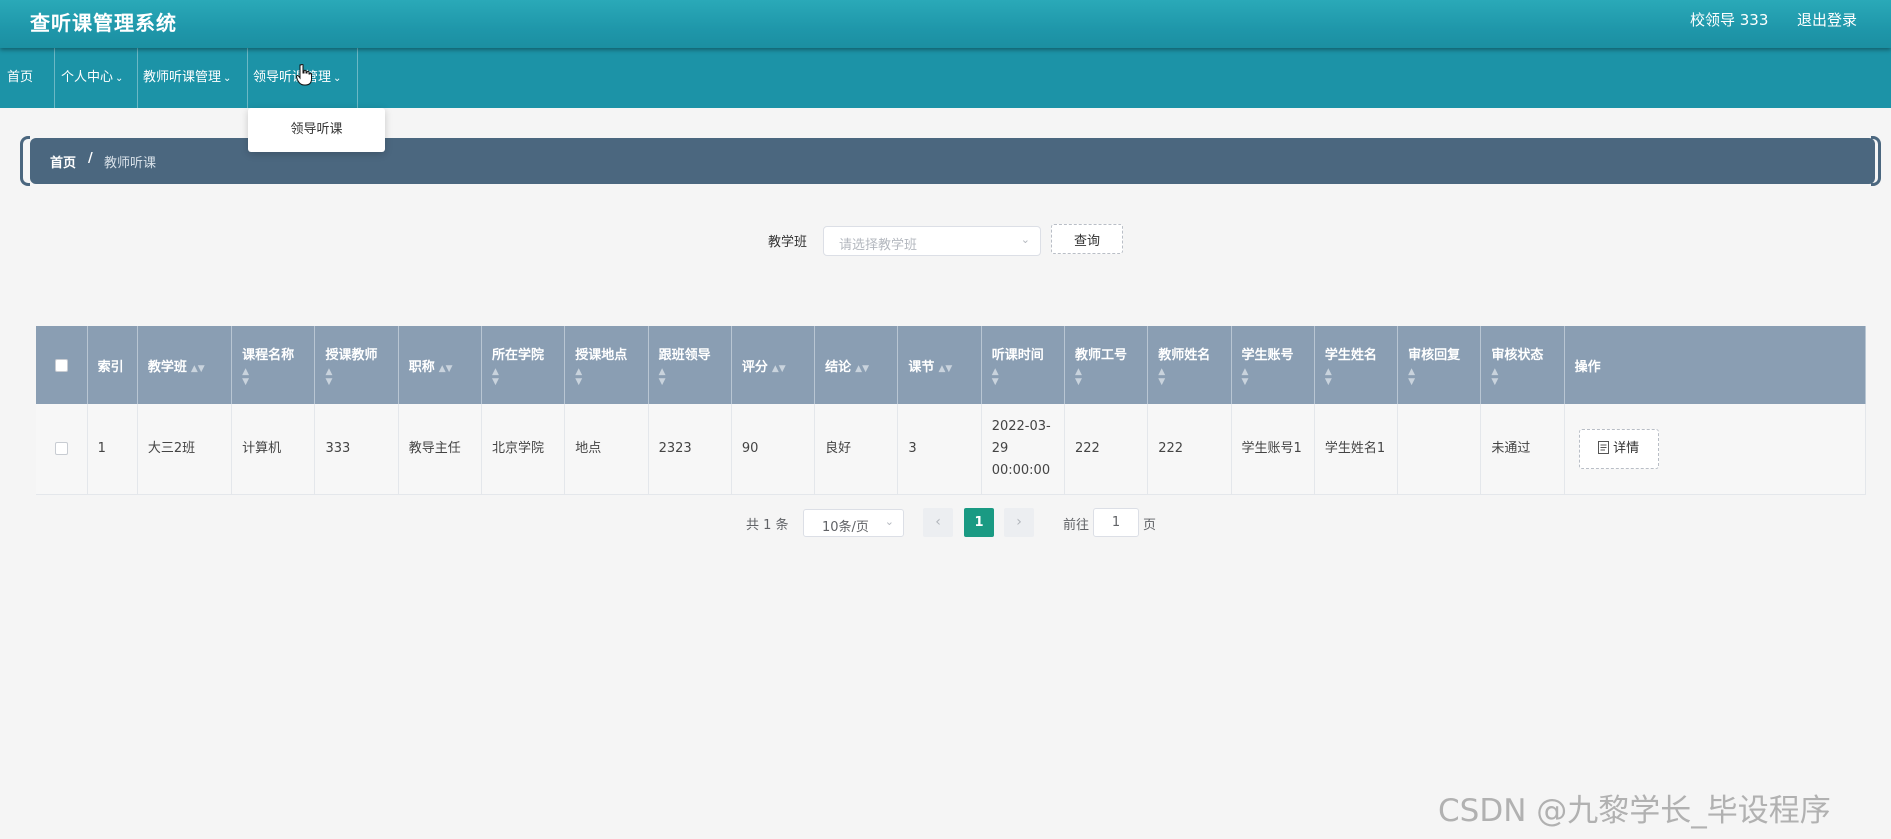  I want to click on column-header-label: 授课教师, so click(351, 355).